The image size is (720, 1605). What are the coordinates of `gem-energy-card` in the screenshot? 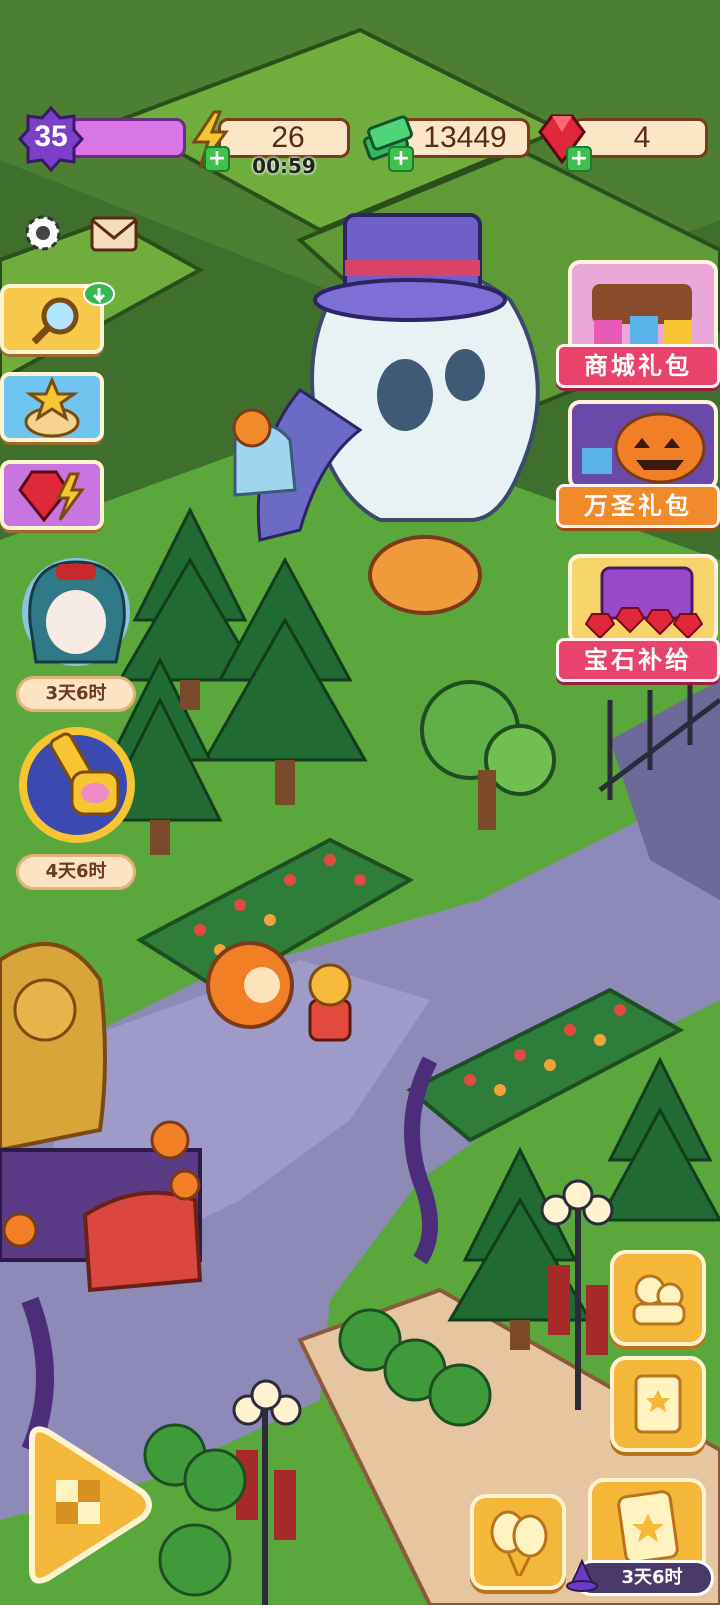 It's located at (52, 495).